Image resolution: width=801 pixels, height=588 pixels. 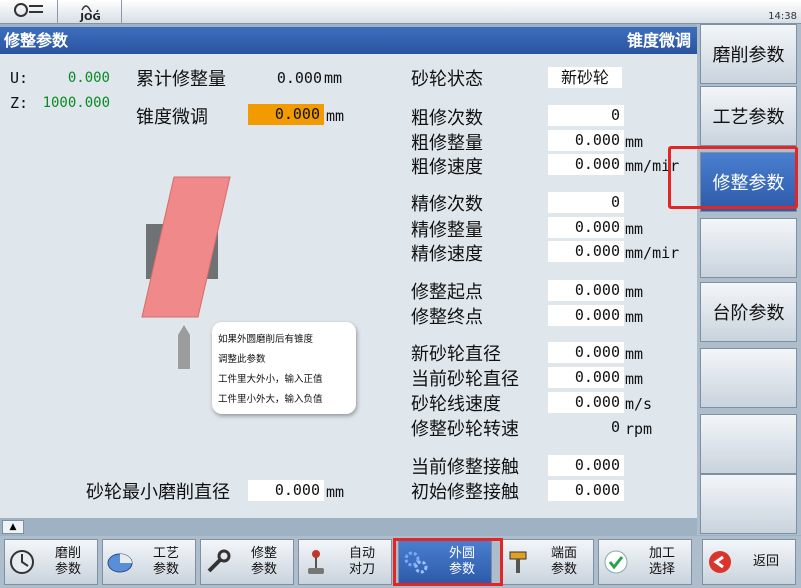 What do you see at coordinates (749, 562) in the screenshot?
I see `hkey-back: 返回` at bounding box center [749, 562].